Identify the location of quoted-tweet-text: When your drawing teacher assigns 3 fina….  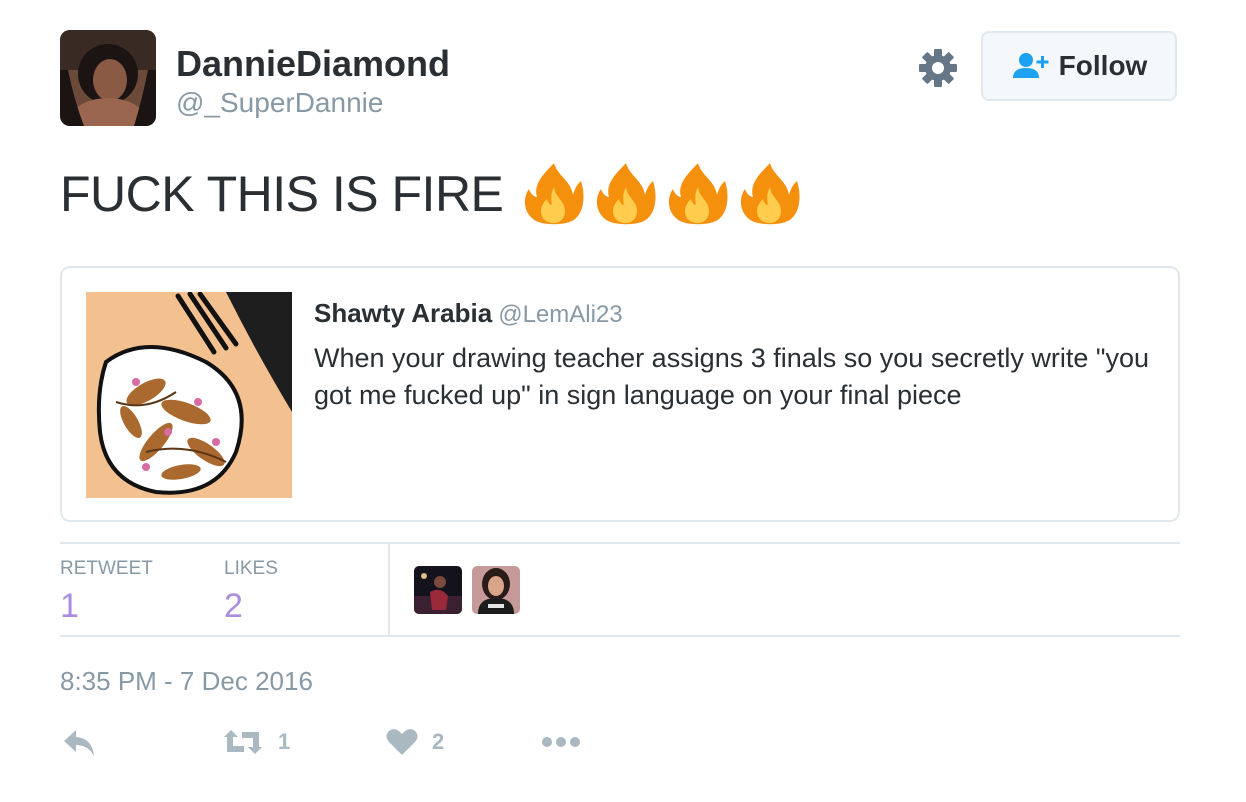
(731, 376).